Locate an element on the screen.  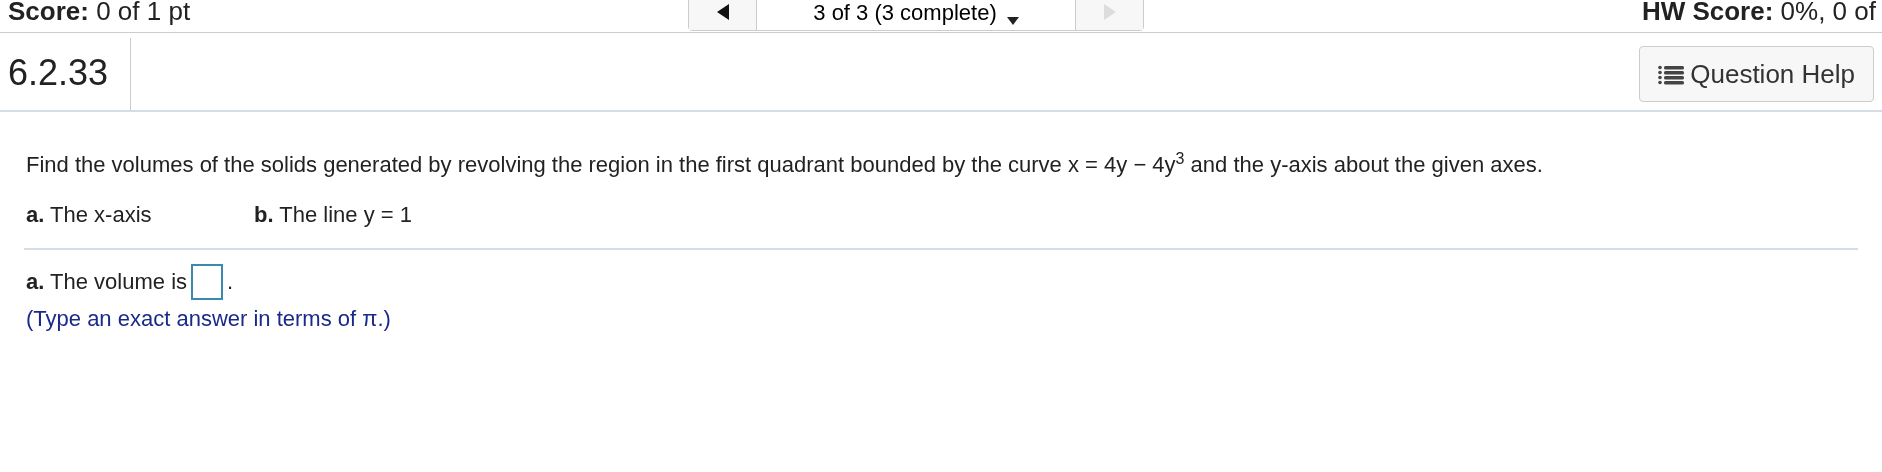
answer-label: a. The volume is is located at coordinates (106, 282).